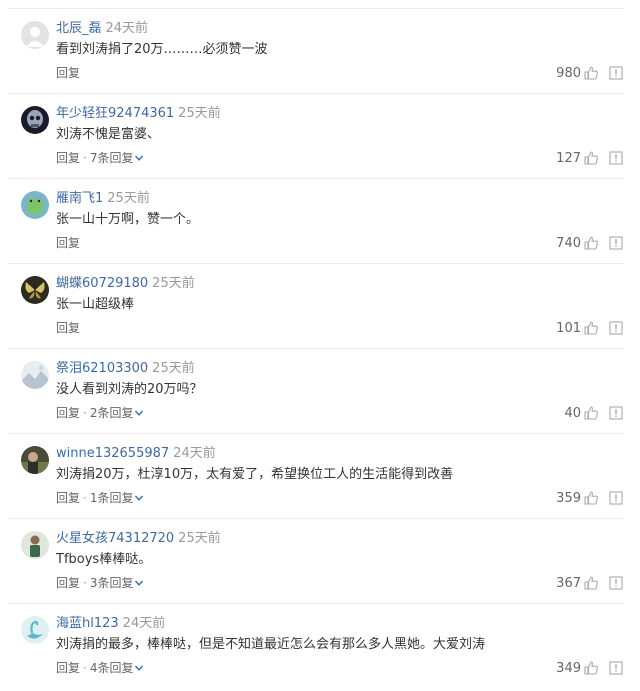 This screenshot has height=691, width=640. Describe the element at coordinates (568, 158) in the screenshot. I see `like-count: 127` at that location.